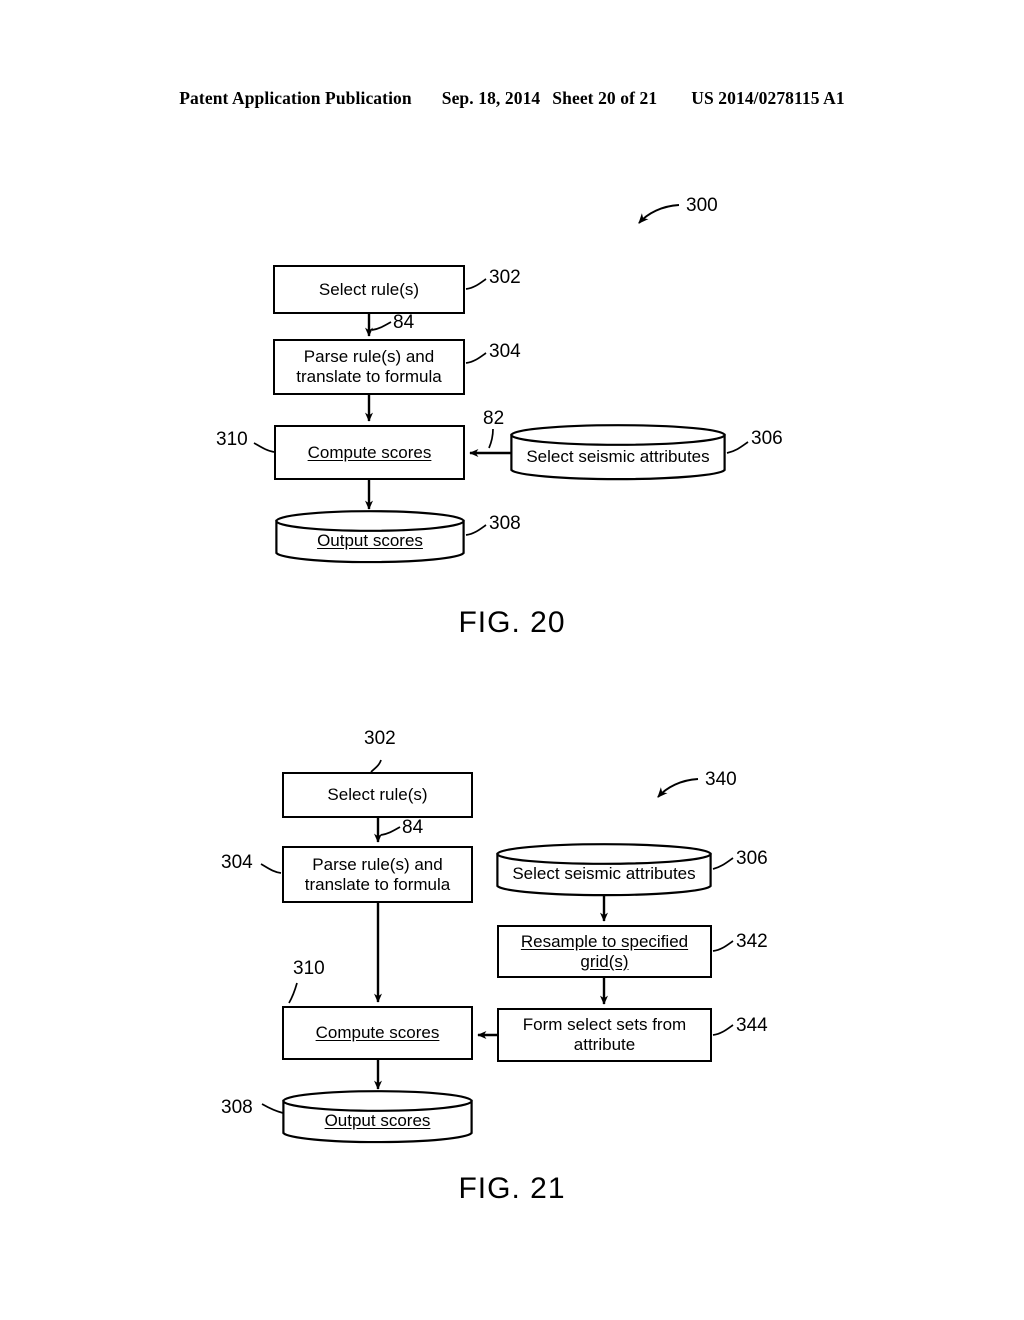 The width and height of the screenshot is (1024, 1320). Describe the element at coordinates (604, 941) in the screenshot. I see `node-label-line1: Resample to specified` at that location.